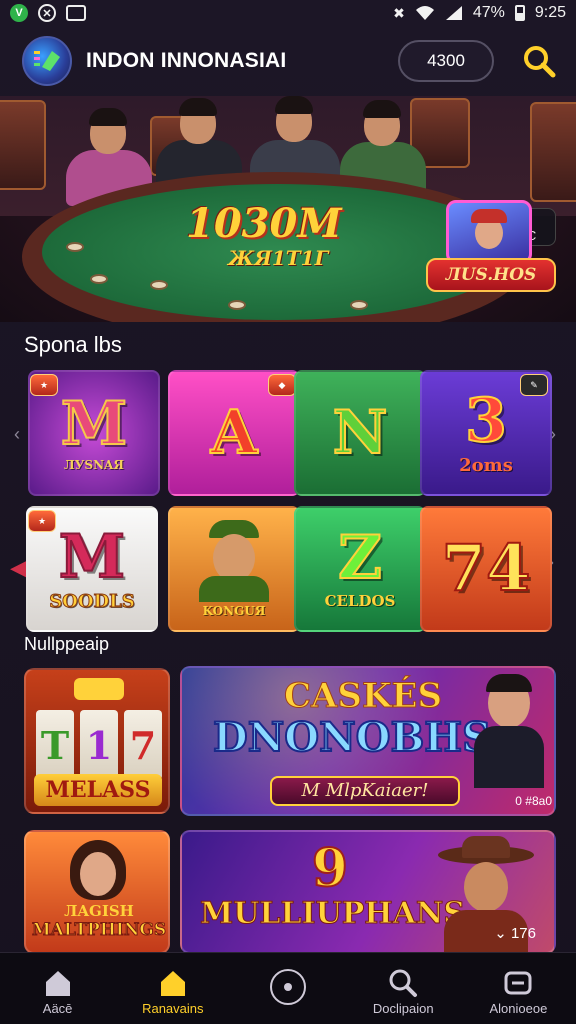  I want to click on banner-title: CASKÉS, so click(362, 696).